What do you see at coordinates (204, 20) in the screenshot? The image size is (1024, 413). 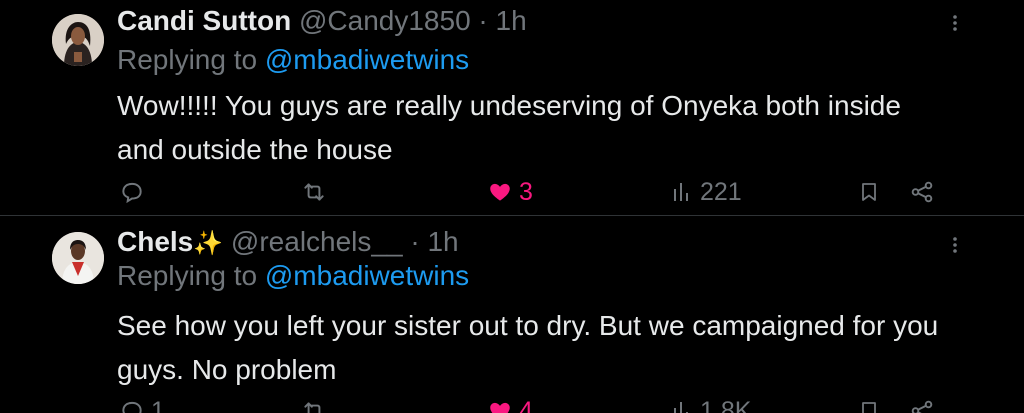 I see `display-name: Candi Sutton` at bounding box center [204, 20].